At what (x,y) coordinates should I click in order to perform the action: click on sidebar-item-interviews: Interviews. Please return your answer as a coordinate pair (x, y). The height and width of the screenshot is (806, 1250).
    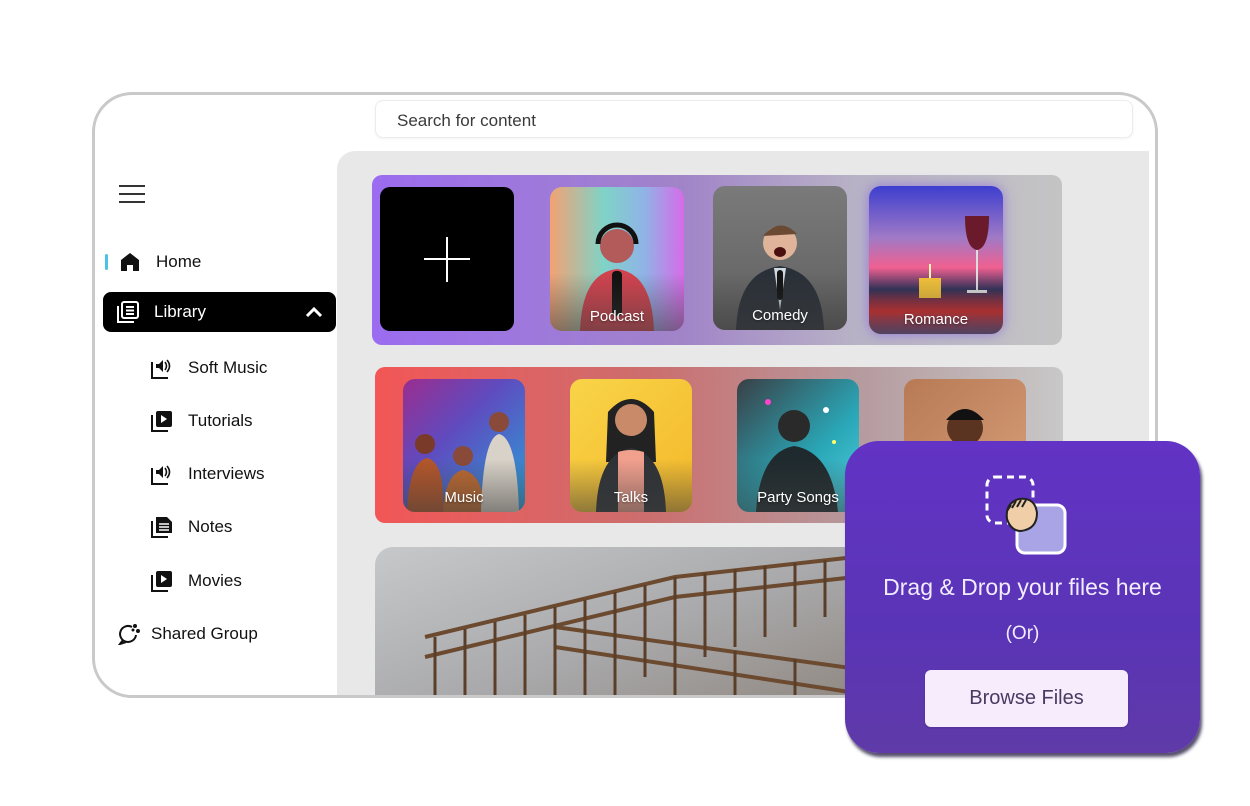
    Looking at the image, I should click on (207, 474).